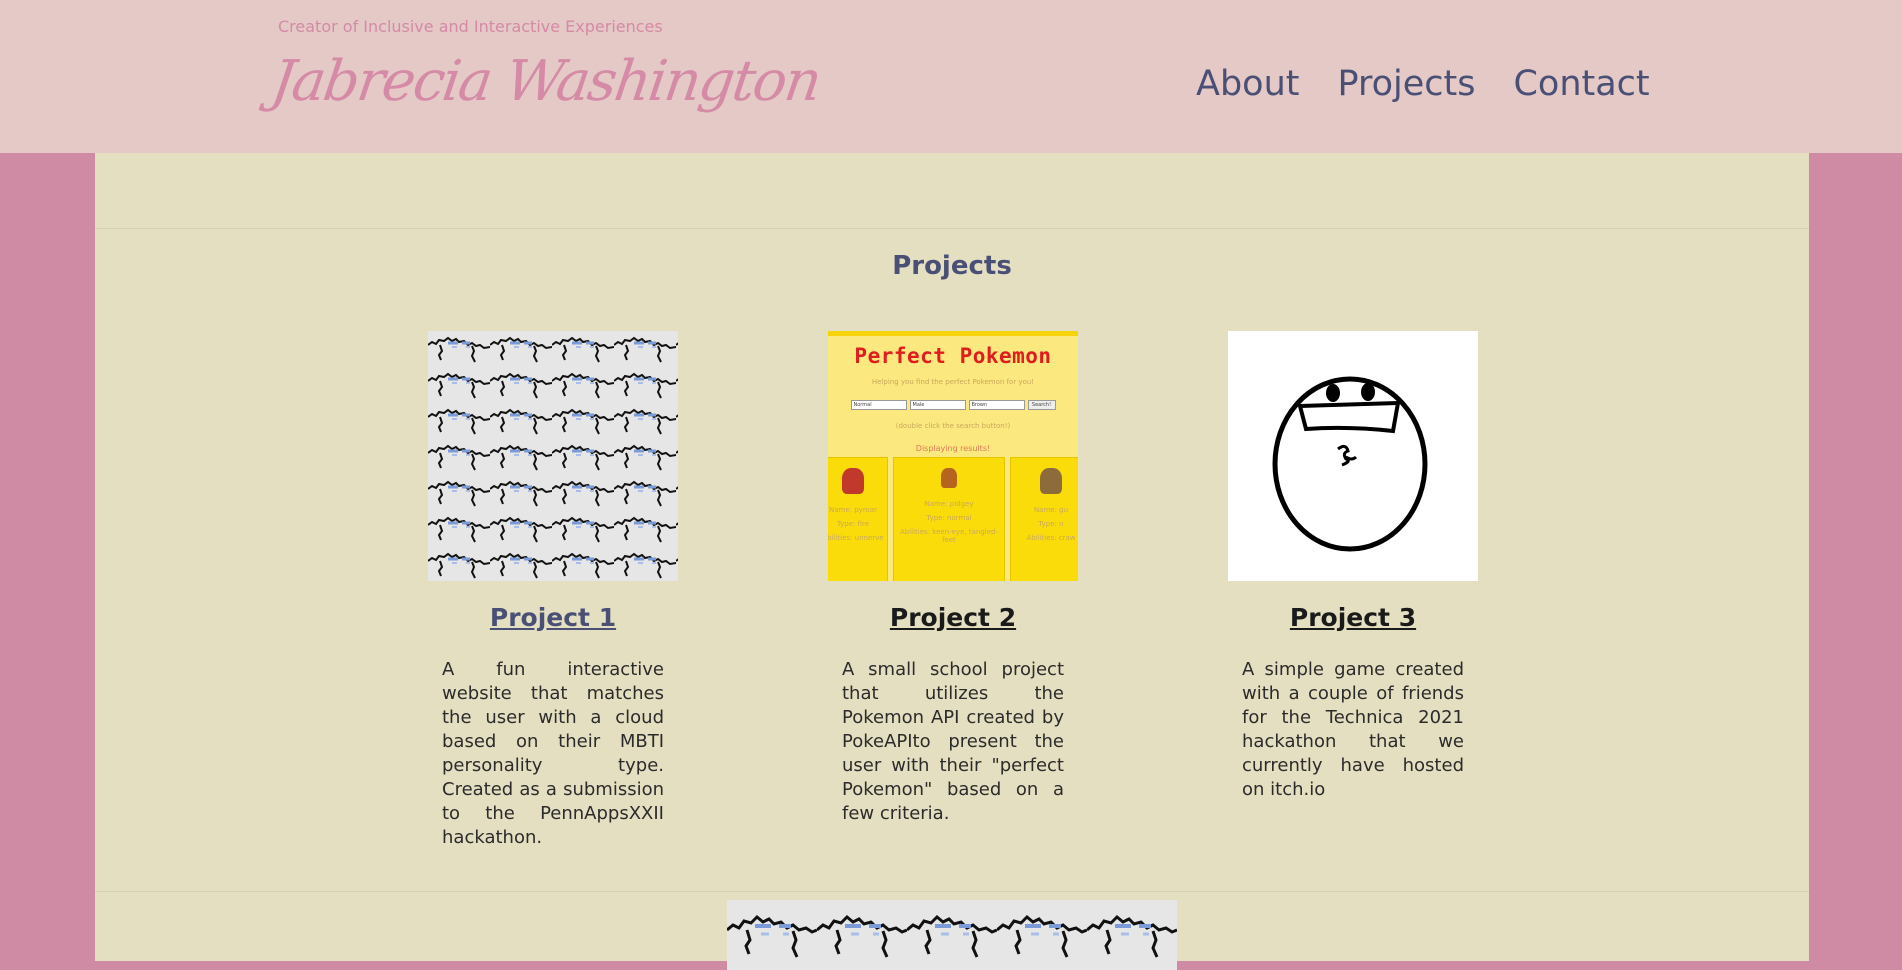 The width and height of the screenshot is (1902, 970). Describe the element at coordinates (952, 266) in the screenshot. I see `projects-heading: Projects` at that location.